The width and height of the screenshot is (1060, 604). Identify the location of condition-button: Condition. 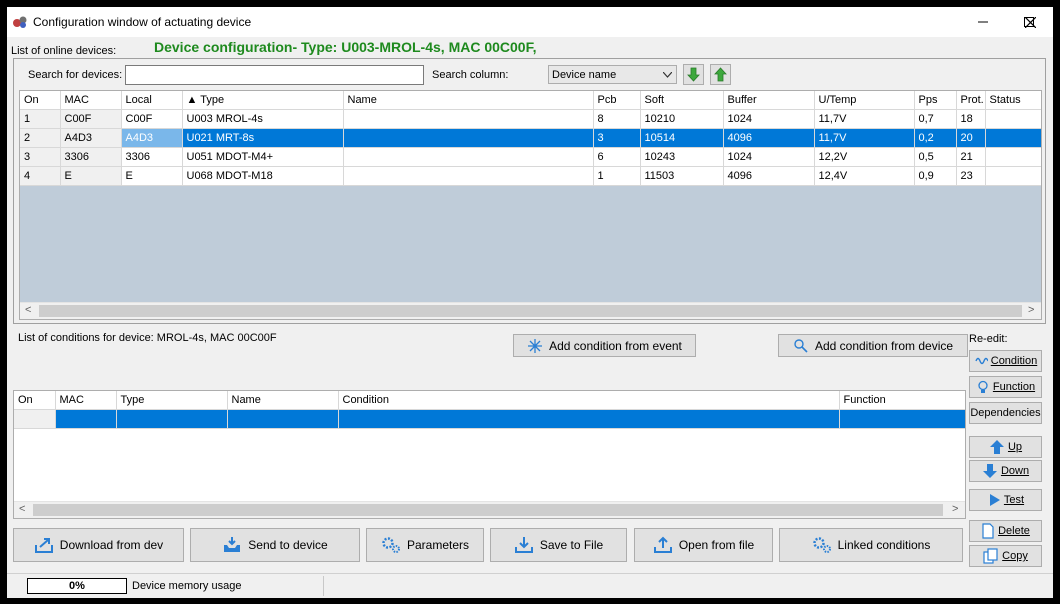
(1005, 361).